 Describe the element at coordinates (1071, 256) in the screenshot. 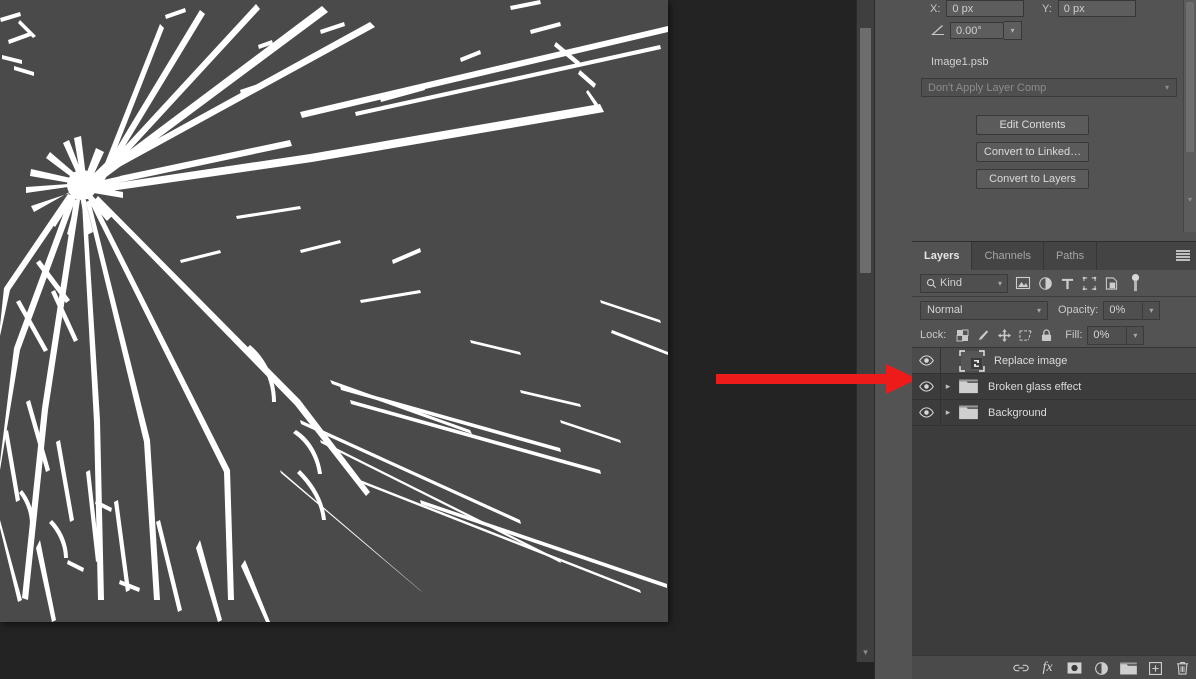

I see `tab-paths: Paths` at that location.